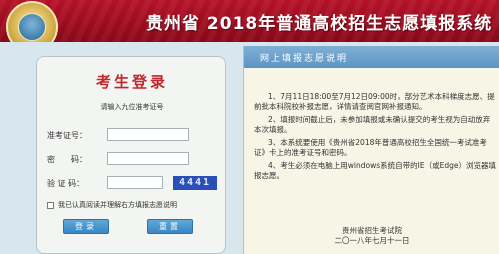 This screenshot has height=254, width=499. I want to click on exam-number-label: 准考证号：, so click(67, 135).